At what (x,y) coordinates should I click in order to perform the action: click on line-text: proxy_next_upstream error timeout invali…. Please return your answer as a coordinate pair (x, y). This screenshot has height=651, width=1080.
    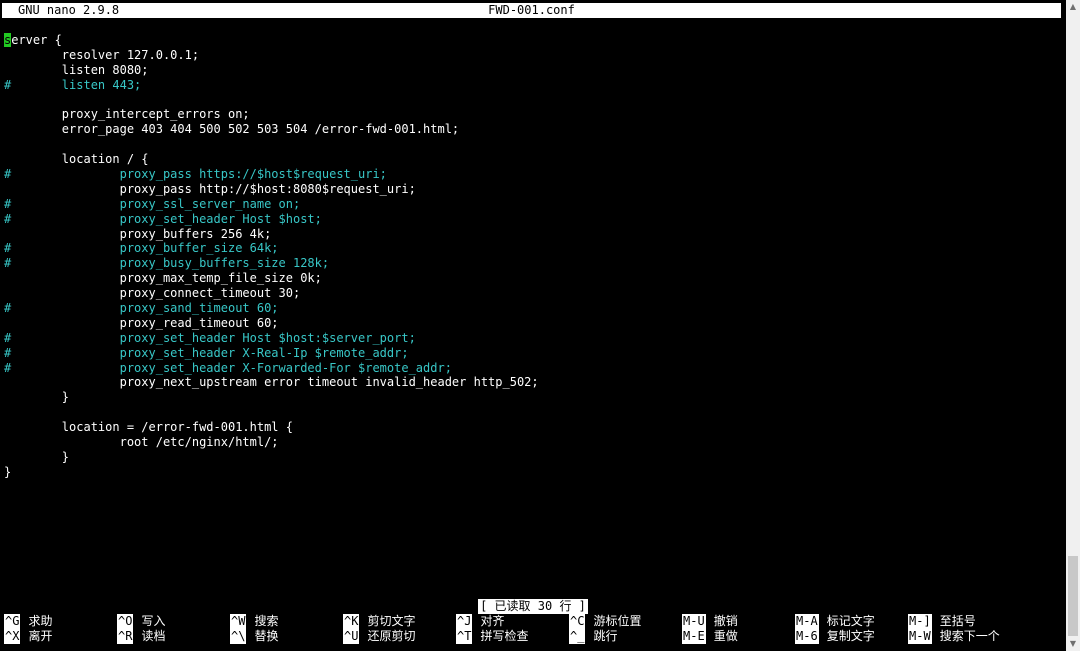
    Looking at the image, I should click on (271, 382).